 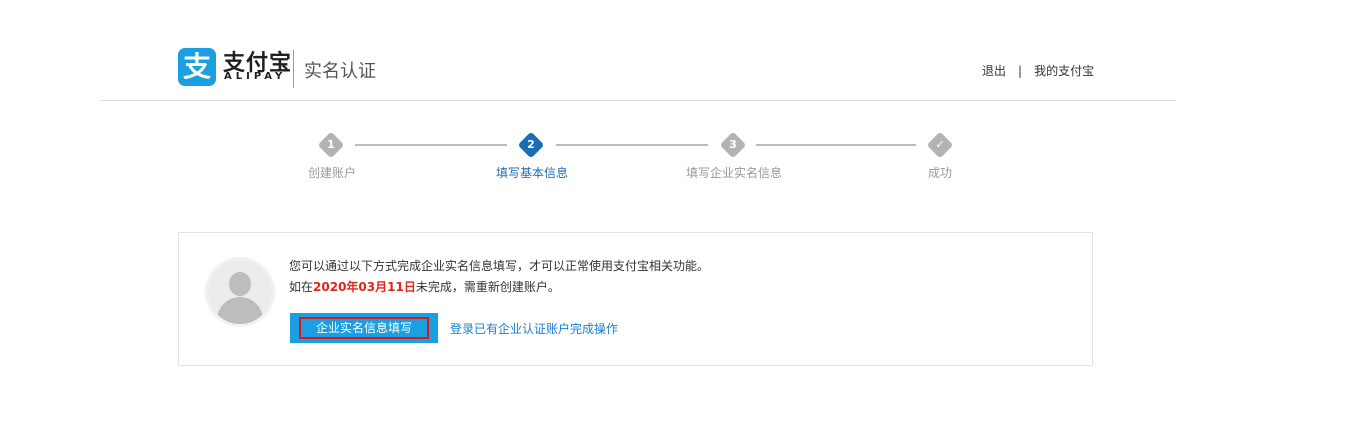 I want to click on header-divider, so click(x=638, y=100).